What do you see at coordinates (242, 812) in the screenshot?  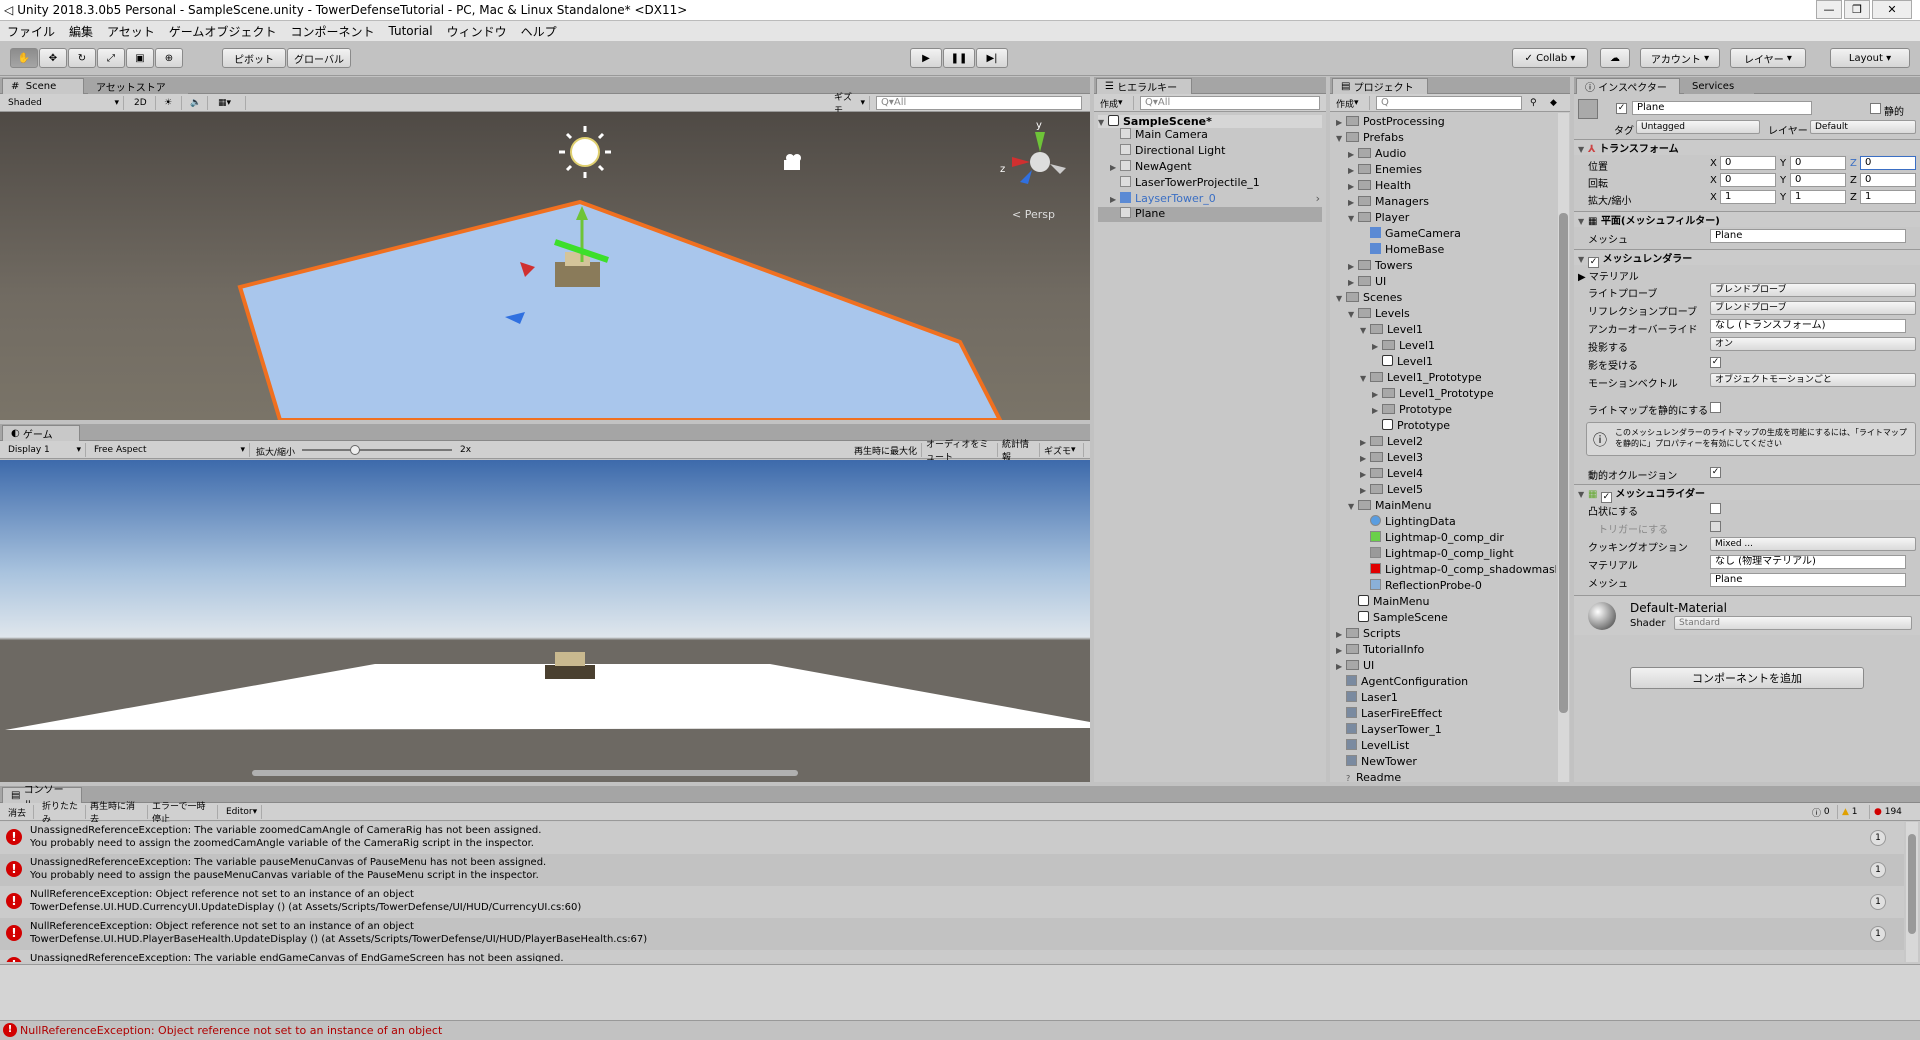 I see `console-editor-dropdown: Editor ▾` at bounding box center [242, 812].